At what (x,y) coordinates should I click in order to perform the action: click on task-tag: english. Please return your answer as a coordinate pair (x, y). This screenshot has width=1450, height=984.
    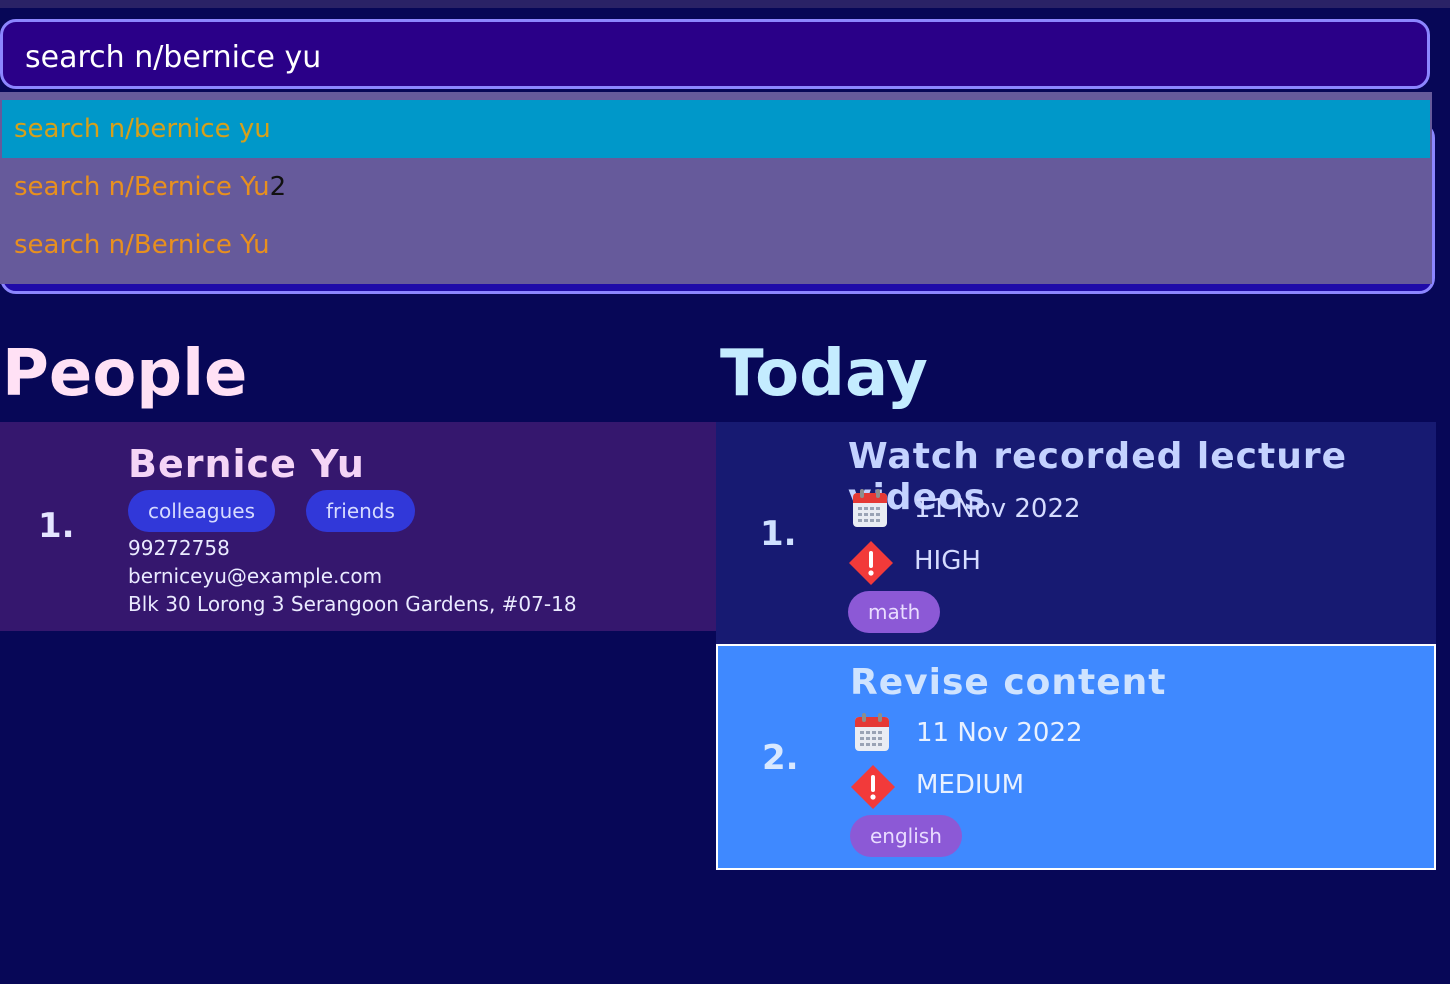
    Looking at the image, I should click on (906, 836).